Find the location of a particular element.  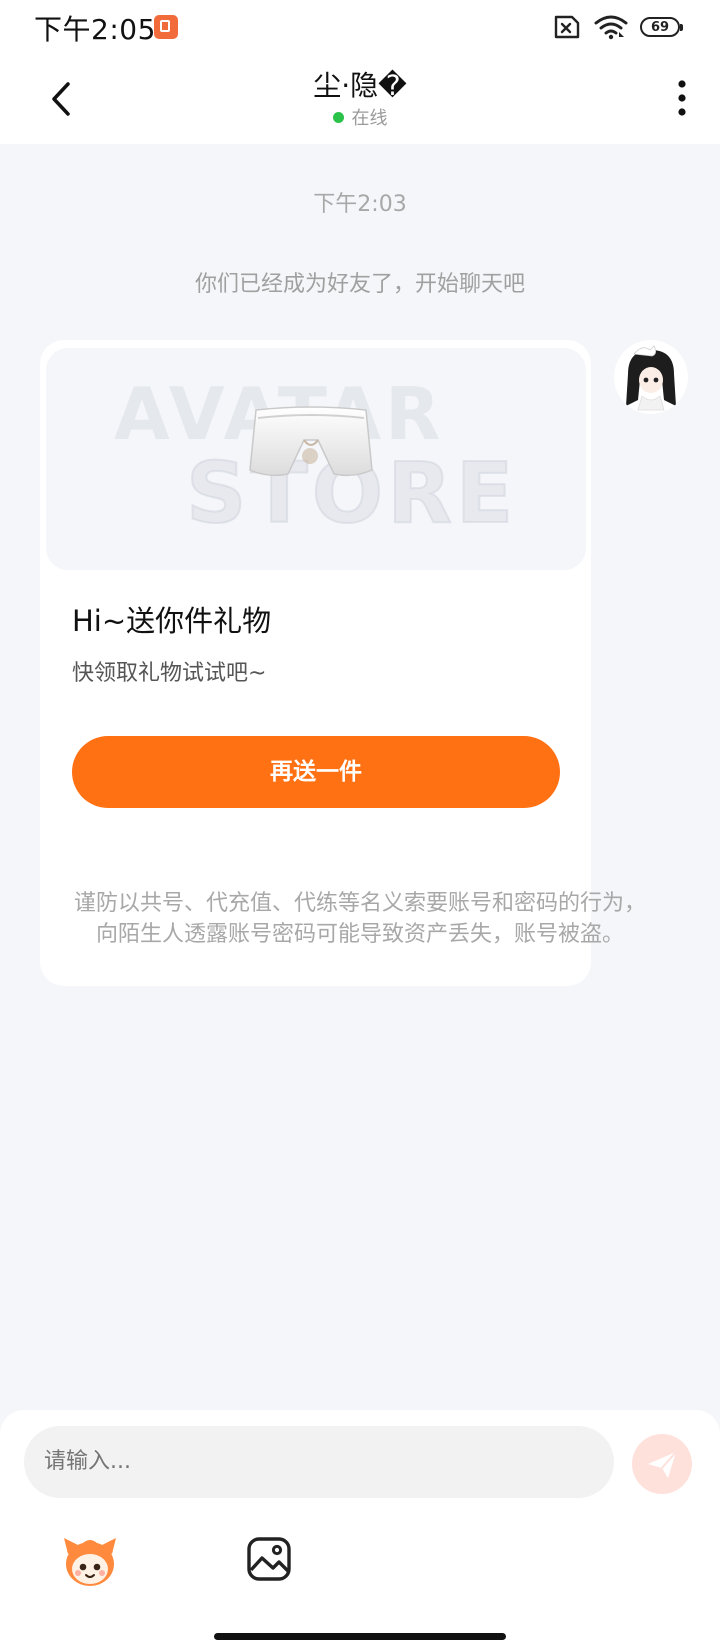

no-sim-icon is located at coordinates (567, 27).